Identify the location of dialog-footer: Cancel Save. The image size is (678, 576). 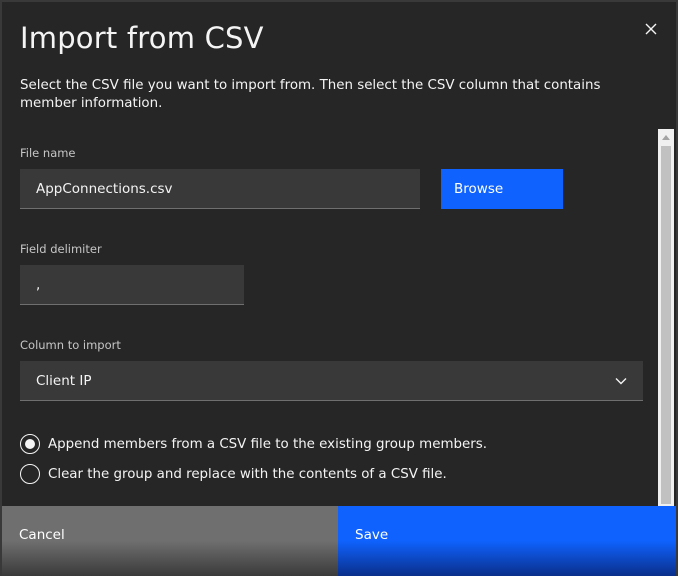
(339, 541).